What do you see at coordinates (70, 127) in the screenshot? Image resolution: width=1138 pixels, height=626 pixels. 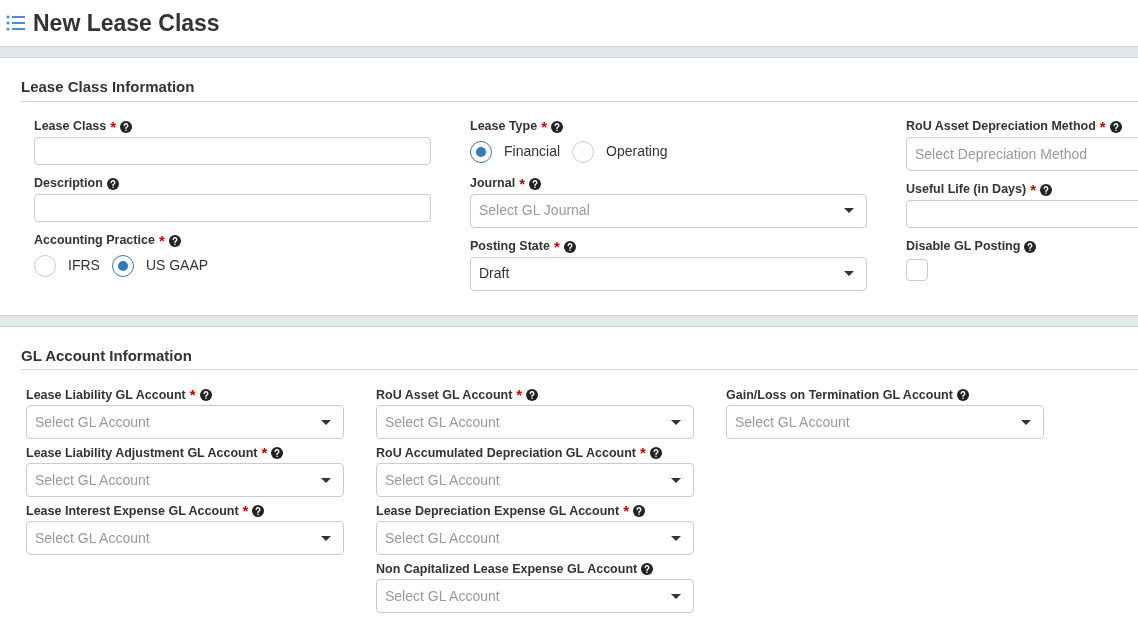 I see `field-label: Lease Class` at bounding box center [70, 127].